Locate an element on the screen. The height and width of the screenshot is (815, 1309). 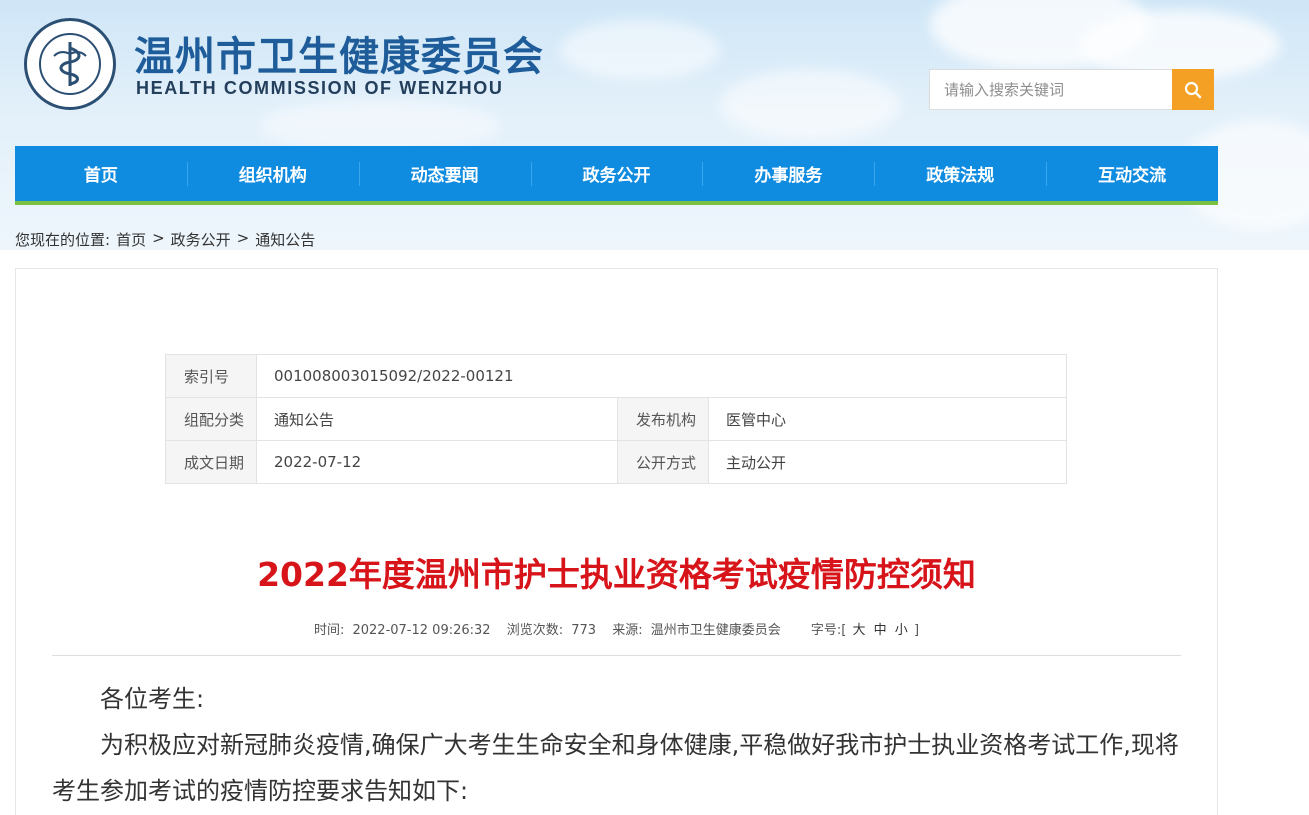
nav-item-news: 动态要闻 is located at coordinates (444, 173).